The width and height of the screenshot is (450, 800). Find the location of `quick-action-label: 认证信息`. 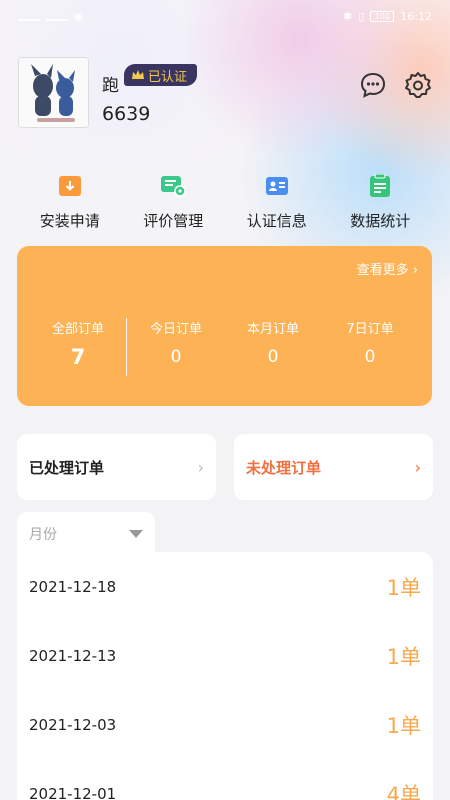

quick-action-label: 认证信息 is located at coordinates (276, 221).